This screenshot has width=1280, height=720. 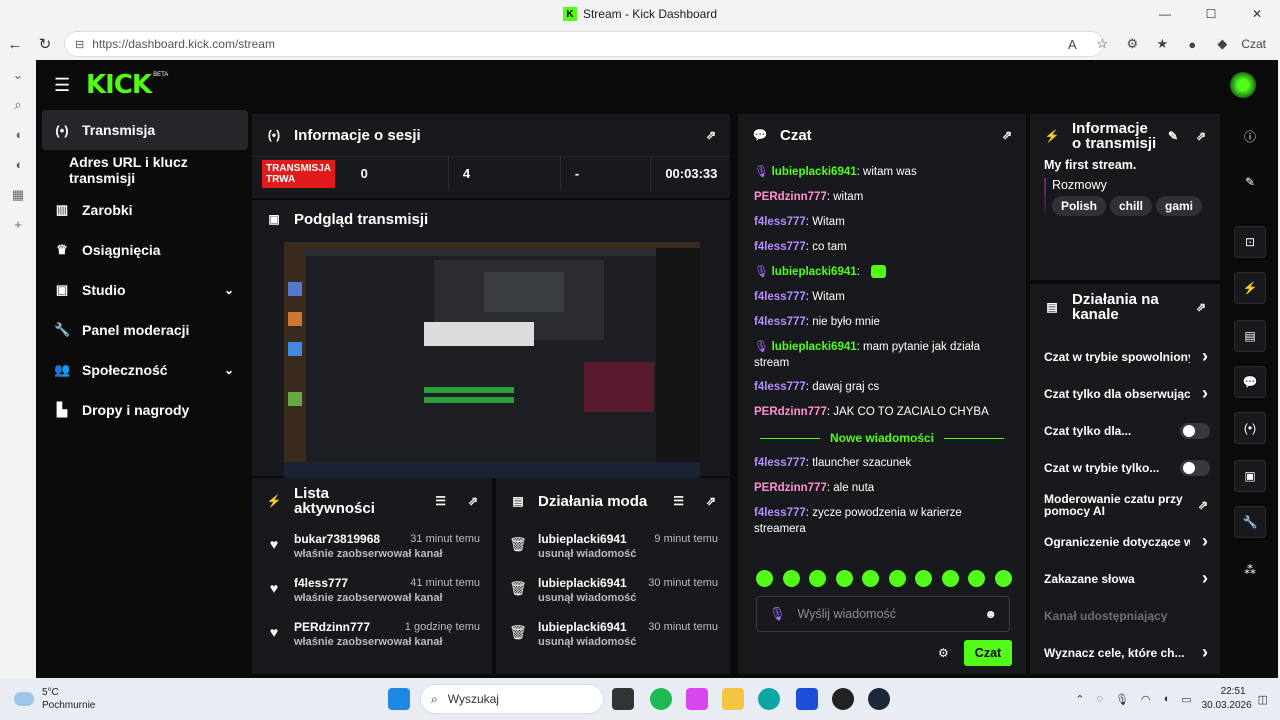 What do you see at coordinates (1125, 578) in the screenshot?
I see `channel-action-item: Zakazane słowa ›` at bounding box center [1125, 578].